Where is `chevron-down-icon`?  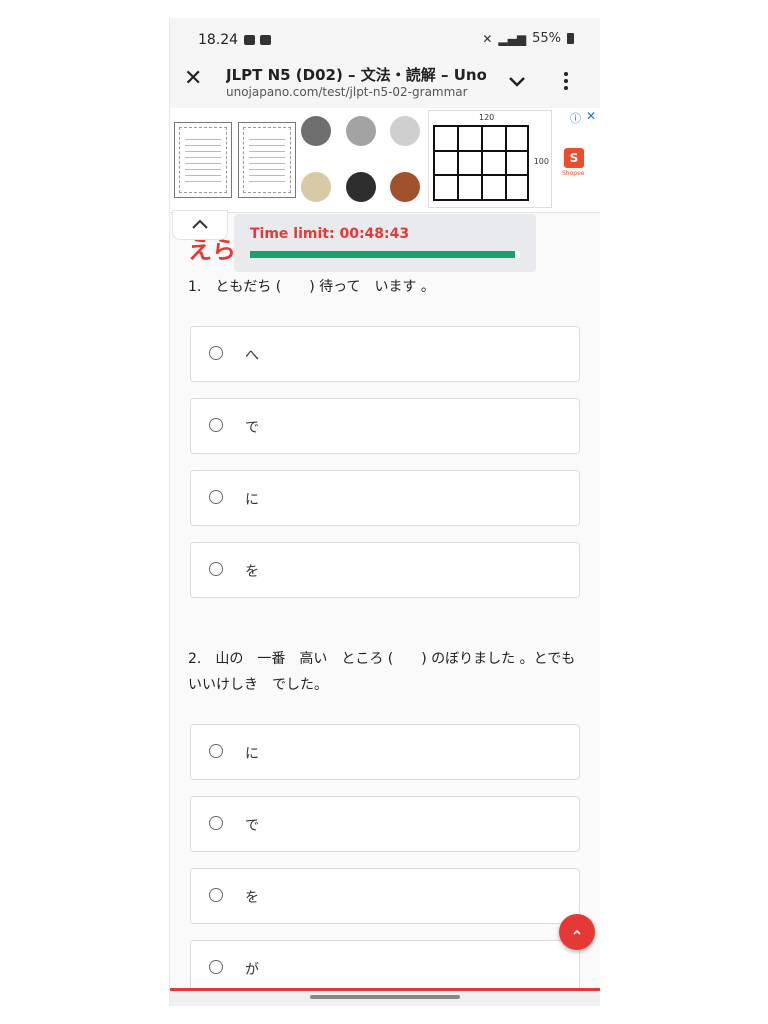
chevron-down-icon is located at coordinates (517, 81).